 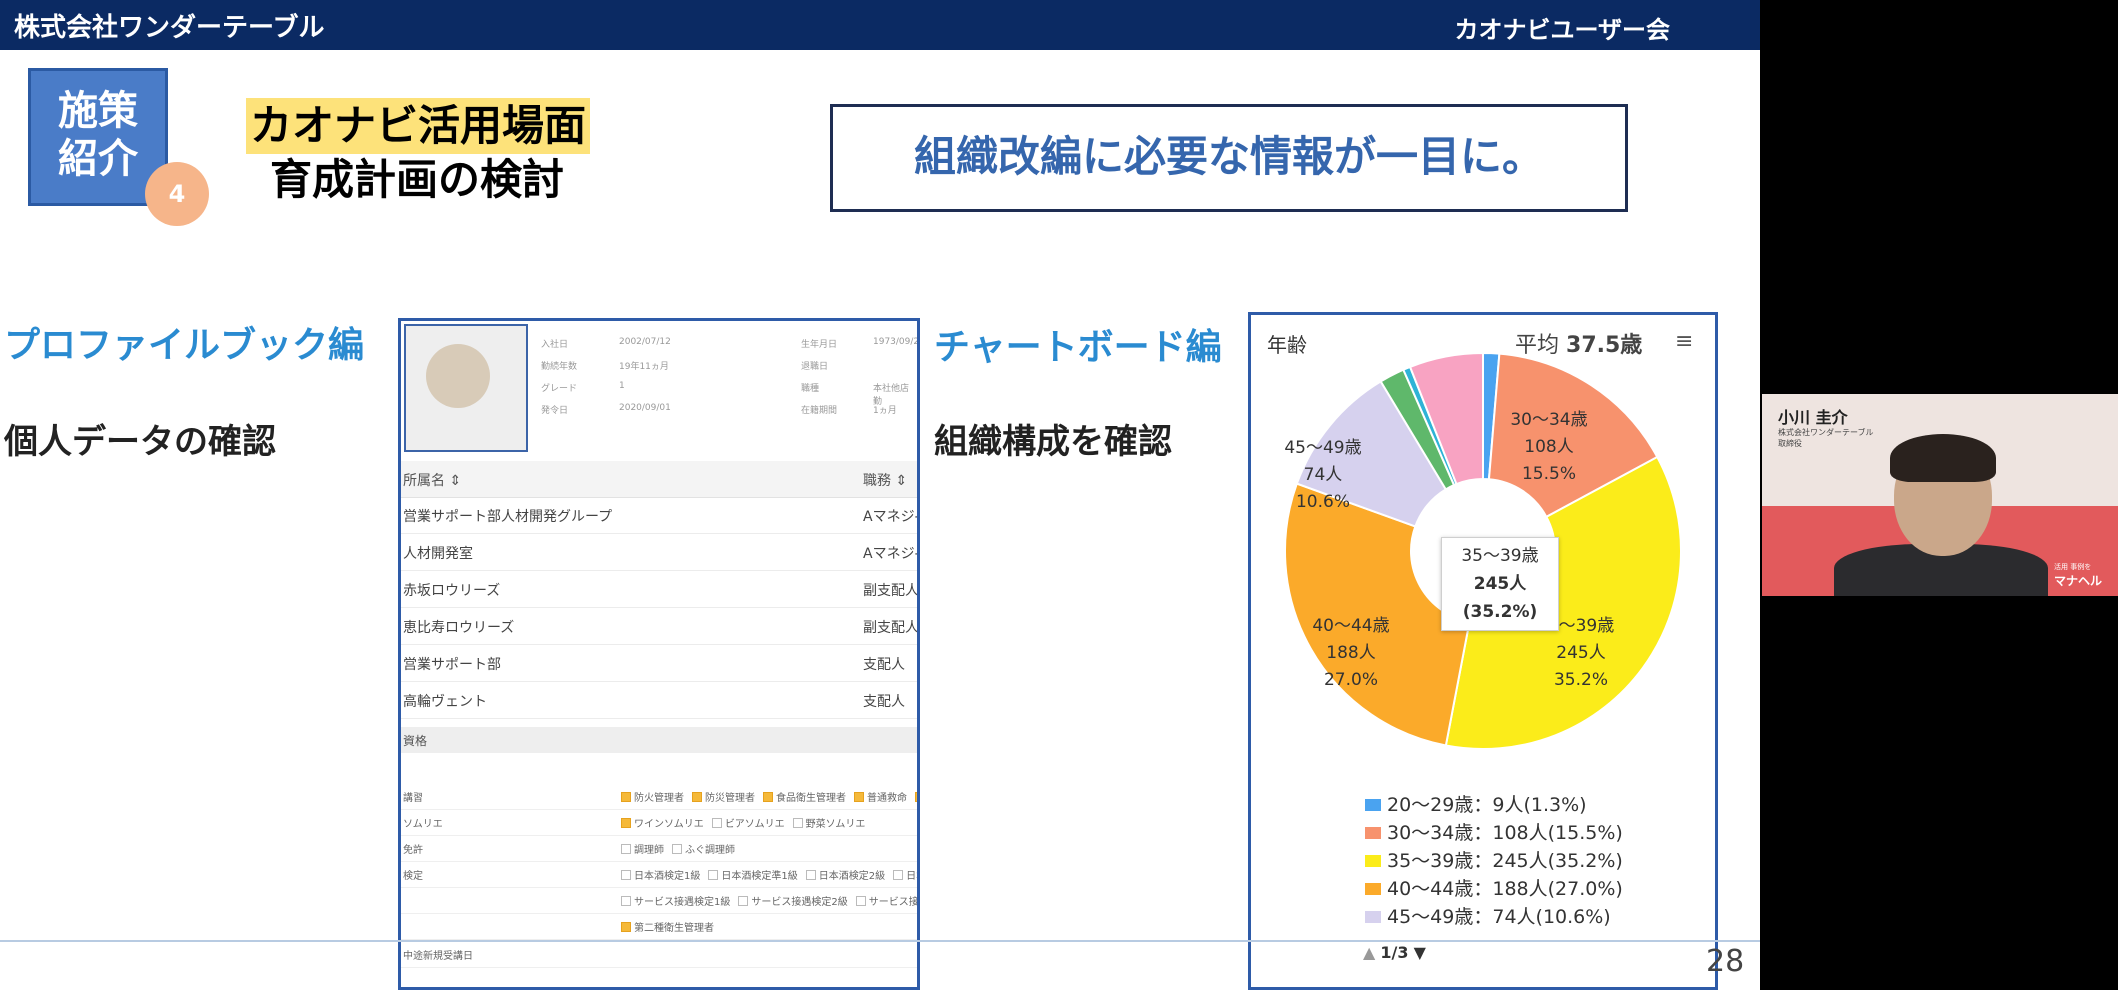 I want to click on badge-number: 4, so click(x=177, y=194).